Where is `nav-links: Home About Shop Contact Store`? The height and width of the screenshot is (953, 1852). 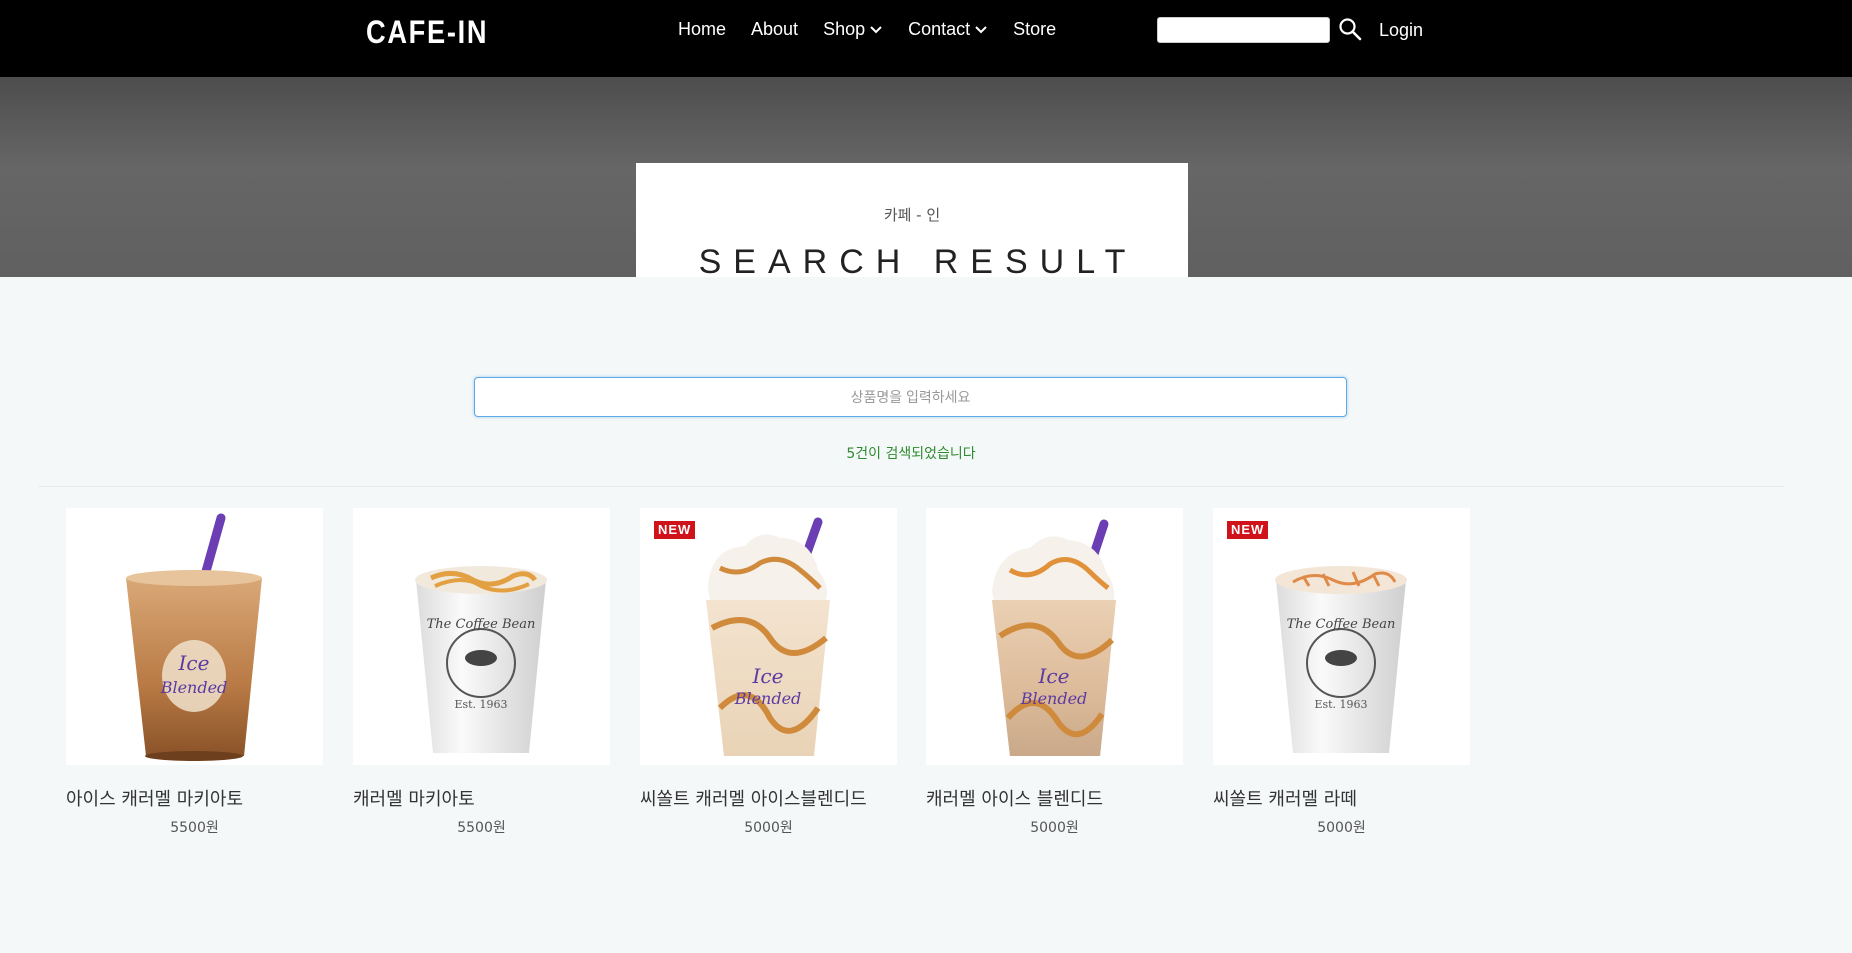 nav-links: Home About Shop Contact Store is located at coordinates (879, 29).